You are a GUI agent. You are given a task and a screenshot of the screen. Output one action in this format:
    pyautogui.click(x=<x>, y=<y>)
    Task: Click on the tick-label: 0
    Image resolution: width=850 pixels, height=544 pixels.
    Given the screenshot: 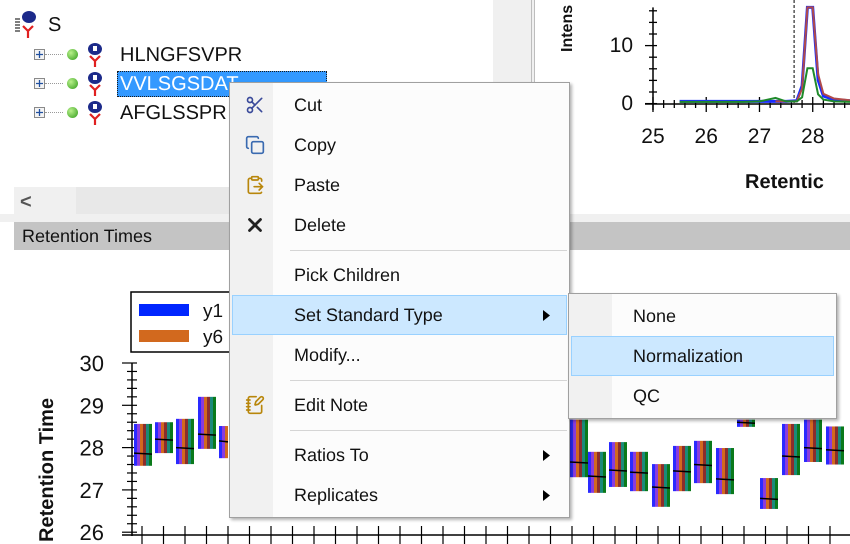 What is the action you would take?
    pyautogui.click(x=627, y=104)
    